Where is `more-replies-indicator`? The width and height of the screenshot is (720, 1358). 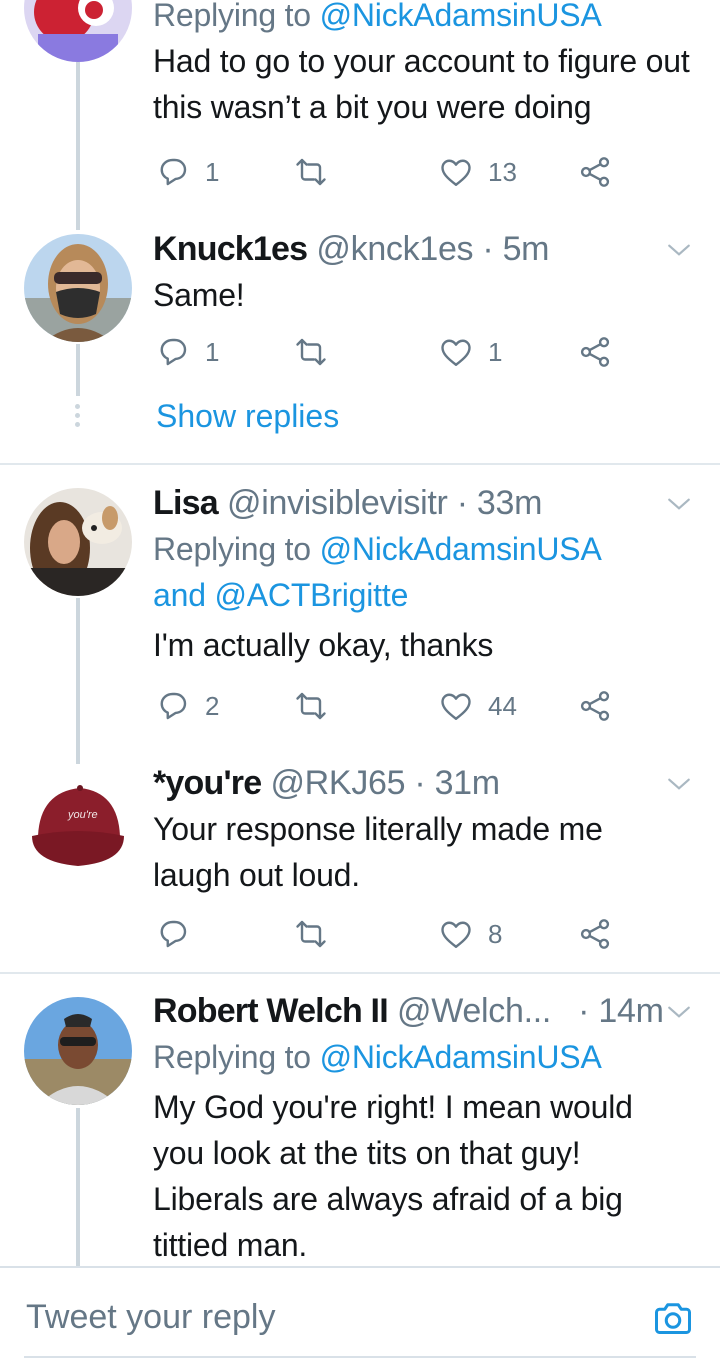
more-replies-indicator is located at coordinates (78, 417).